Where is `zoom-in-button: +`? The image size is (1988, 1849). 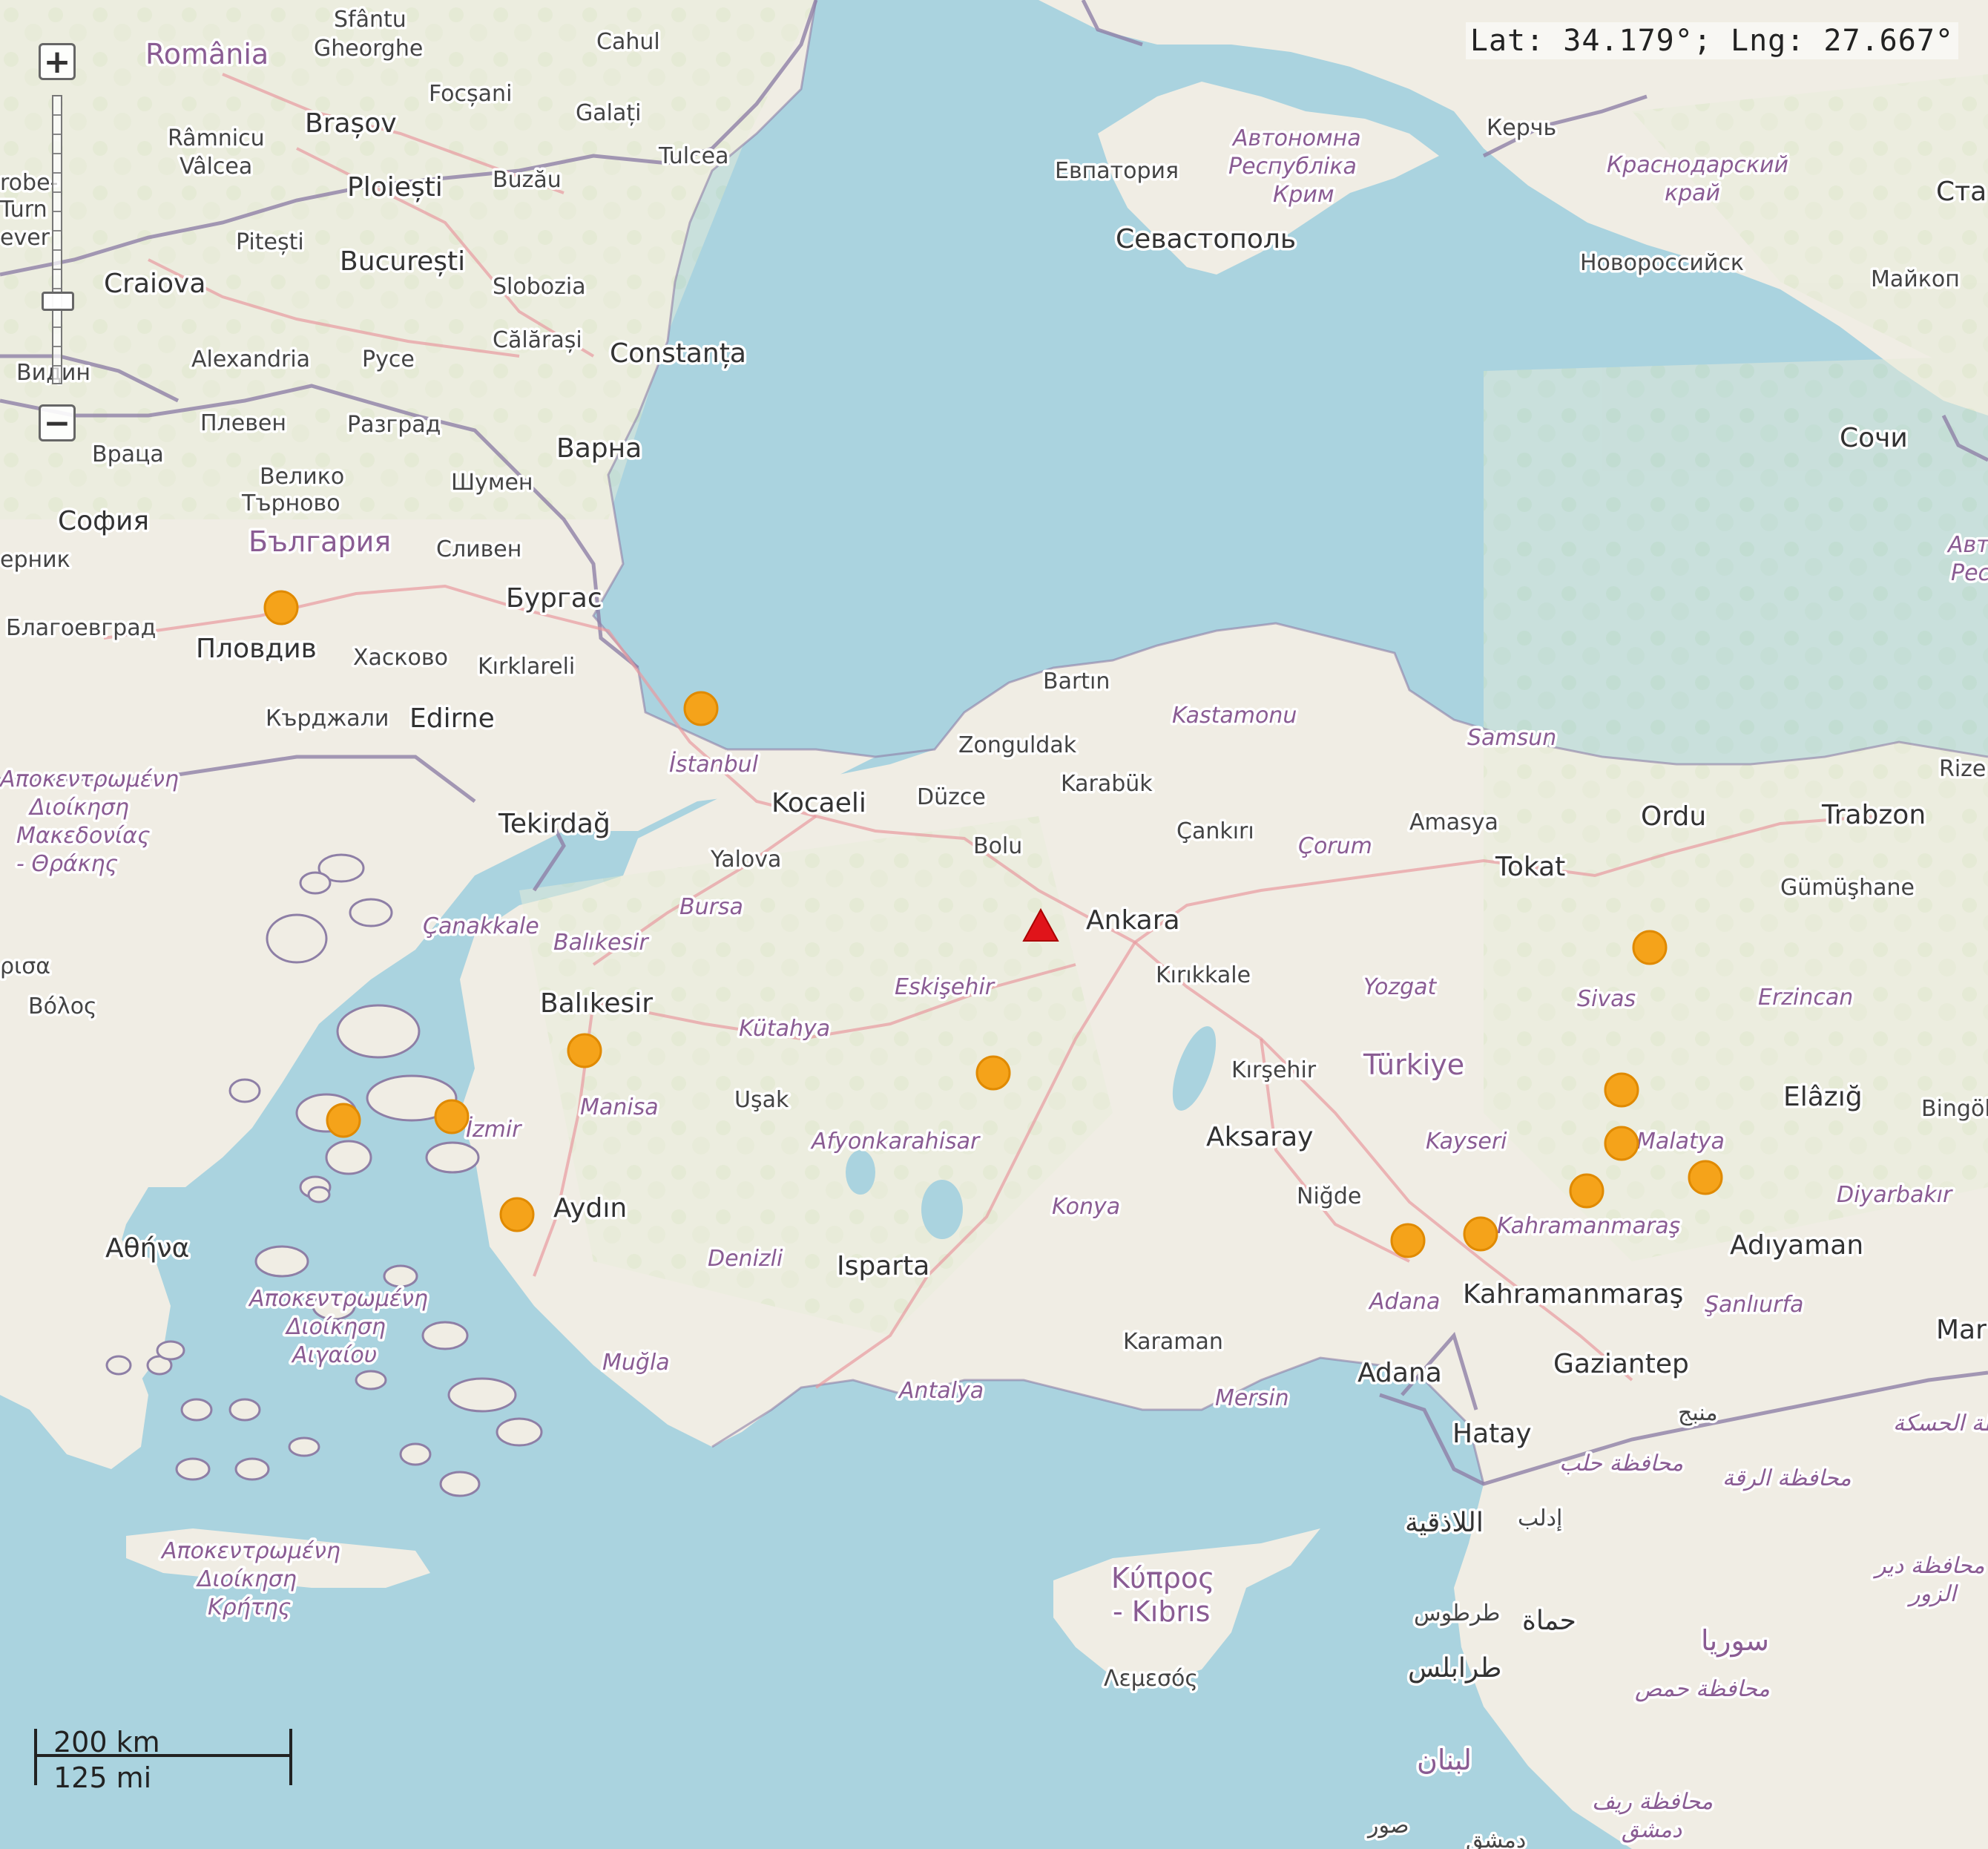 zoom-in-button: + is located at coordinates (58, 62).